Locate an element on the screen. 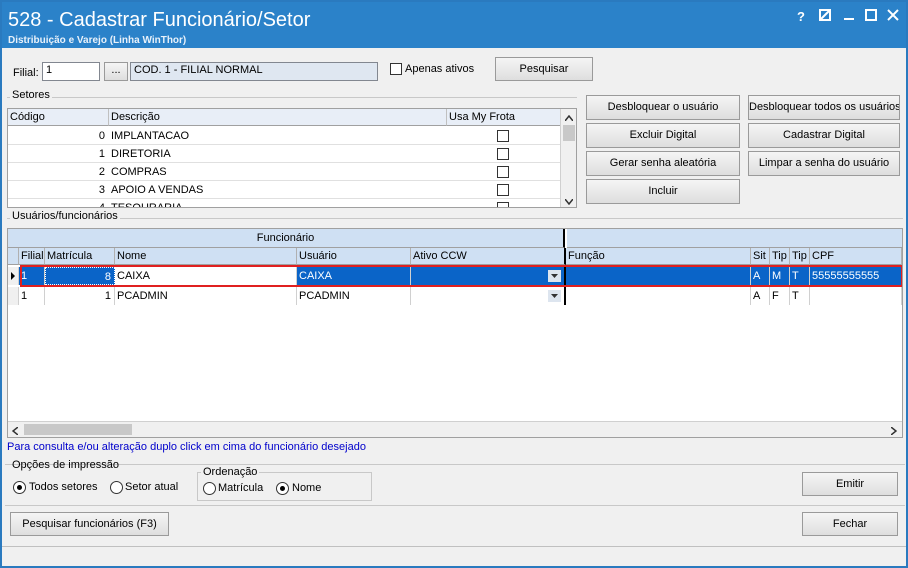 This screenshot has width=908, height=568. cell-filial: 1 is located at coordinates (32, 296).